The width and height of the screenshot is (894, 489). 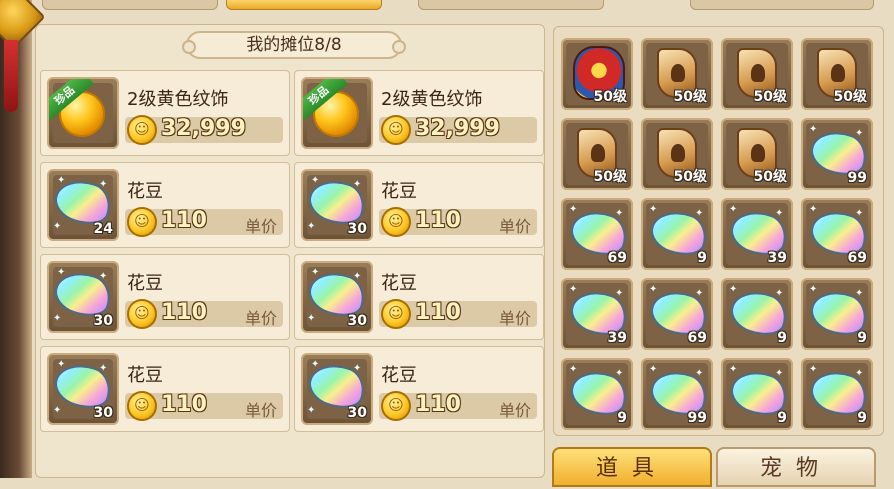 What do you see at coordinates (165, 205) in the screenshot?
I see `stall-slot: ✦ ✦ ✦ 24 花豆 ☺ 110 单价` at bounding box center [165, 205].